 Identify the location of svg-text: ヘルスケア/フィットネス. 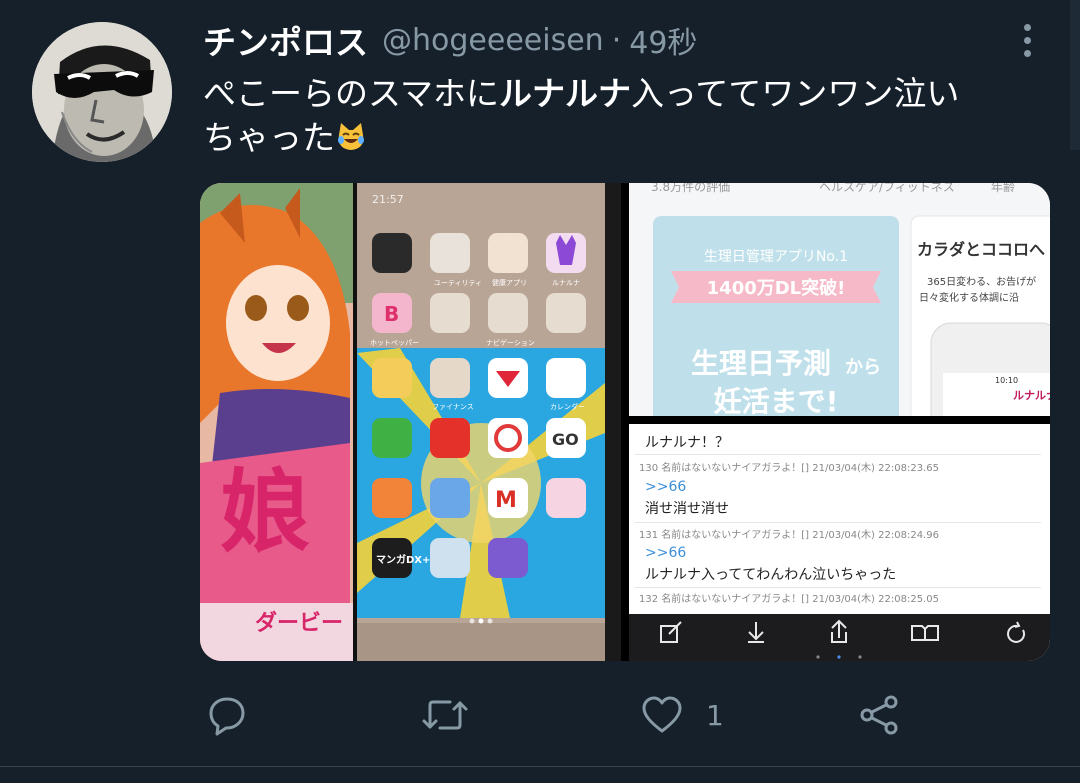
(887, 188).